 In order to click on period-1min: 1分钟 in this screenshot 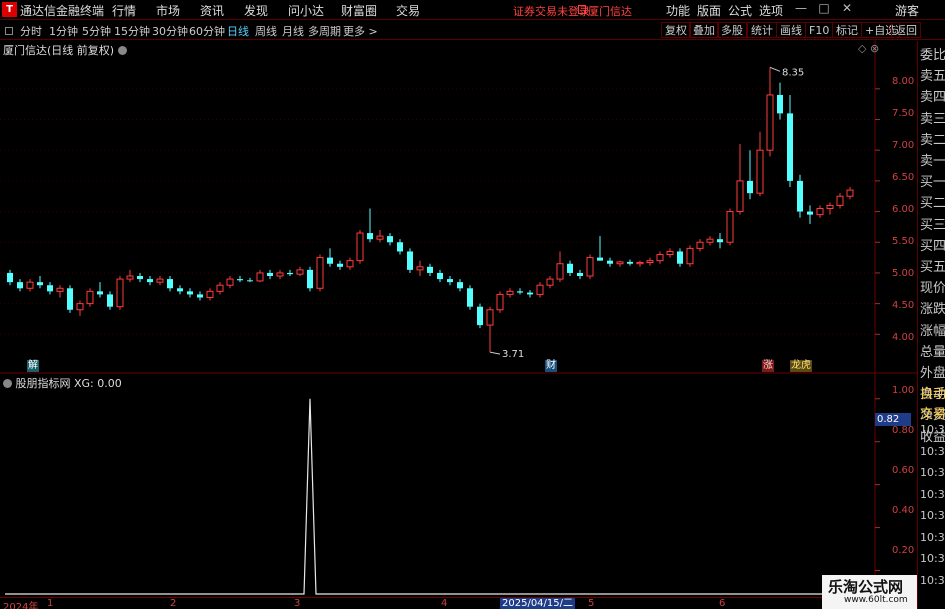, I will do `click(63, 31)`.